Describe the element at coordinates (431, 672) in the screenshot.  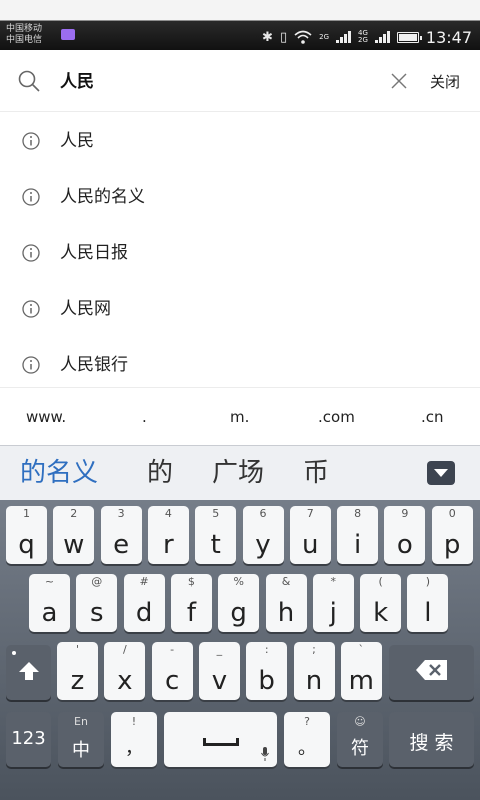
I see `backspace-key` at that location.